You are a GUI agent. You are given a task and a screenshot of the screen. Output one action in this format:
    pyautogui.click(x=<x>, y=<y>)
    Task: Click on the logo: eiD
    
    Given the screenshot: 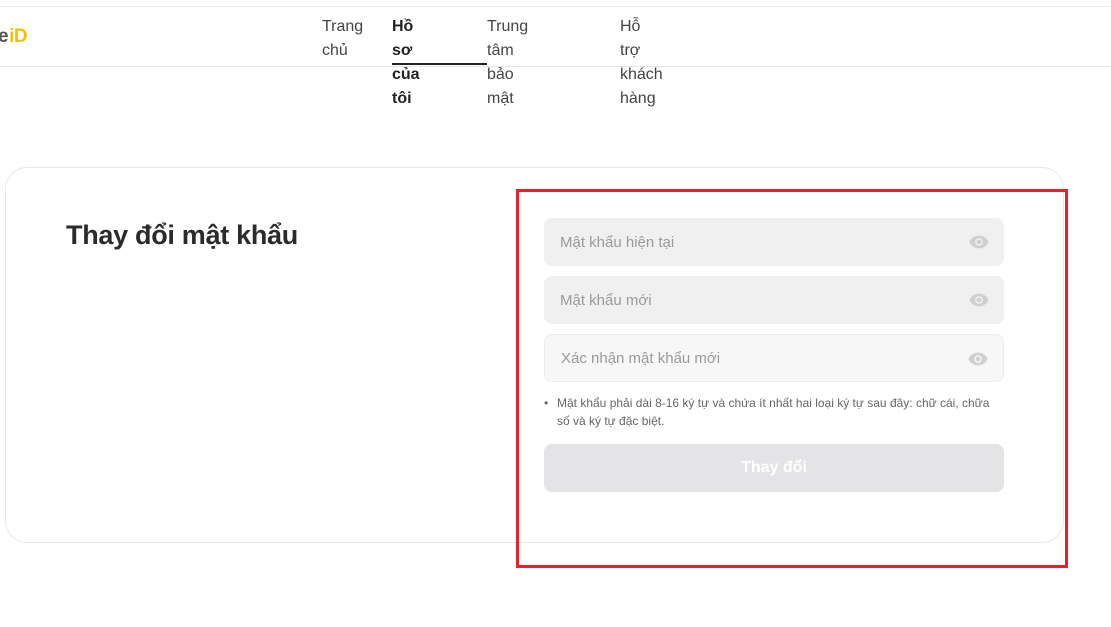 What is the action you would take?
    pyautogui.click(x=14, y=37)
    